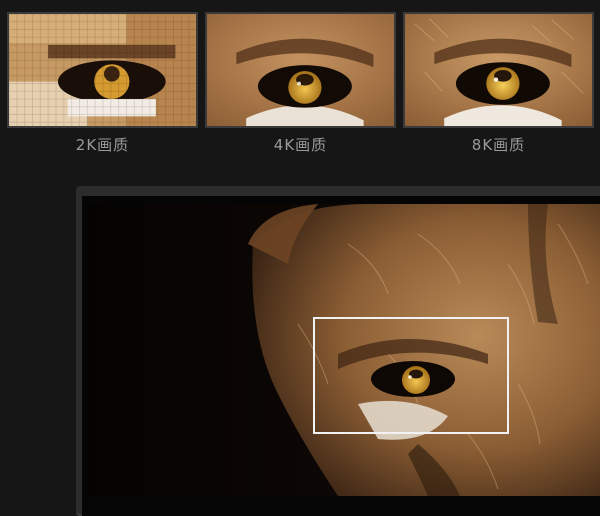 The width and height of the screenshot is (600, 516). I want to click on lion-eye-4k-image, so click(300, 70).